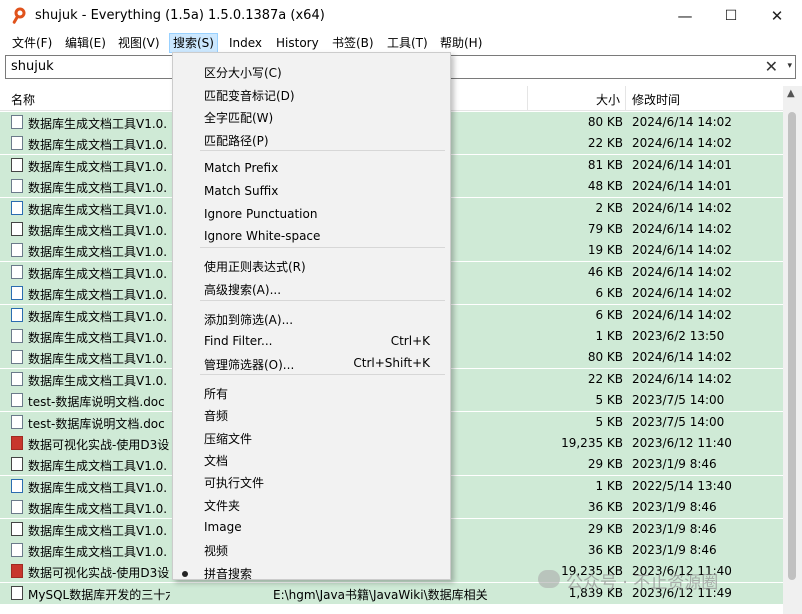 Image resolution: width=802 pixels, height=614 pixels. Describe the element at coordinates (216, 460) in the screenshot. I see `search-menu-item: 文档` at that location.